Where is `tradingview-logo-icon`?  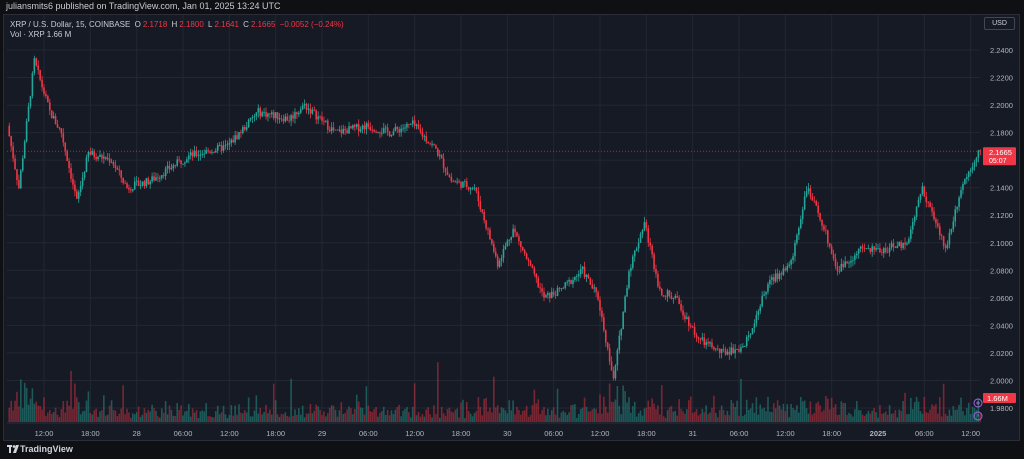 tradingview-logo-icon is located at coordinates (13, 449).